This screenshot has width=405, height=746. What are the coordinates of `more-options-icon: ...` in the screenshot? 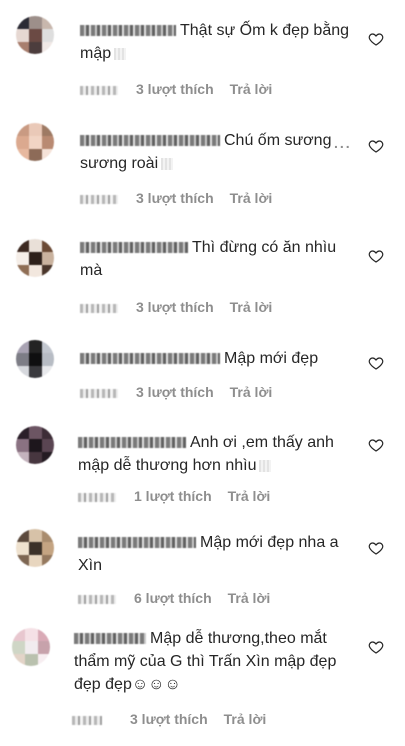 It's located at (343, 143).